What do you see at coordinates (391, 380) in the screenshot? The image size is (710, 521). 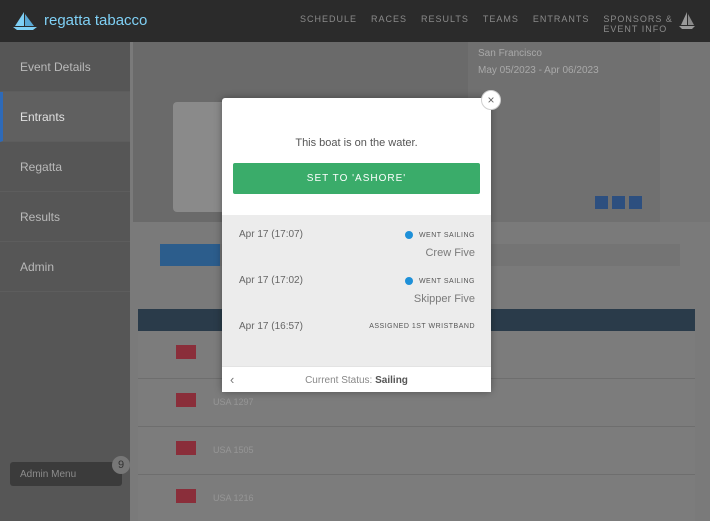 I see `current-status-value: Sailing` at bounding box center [391, 380].